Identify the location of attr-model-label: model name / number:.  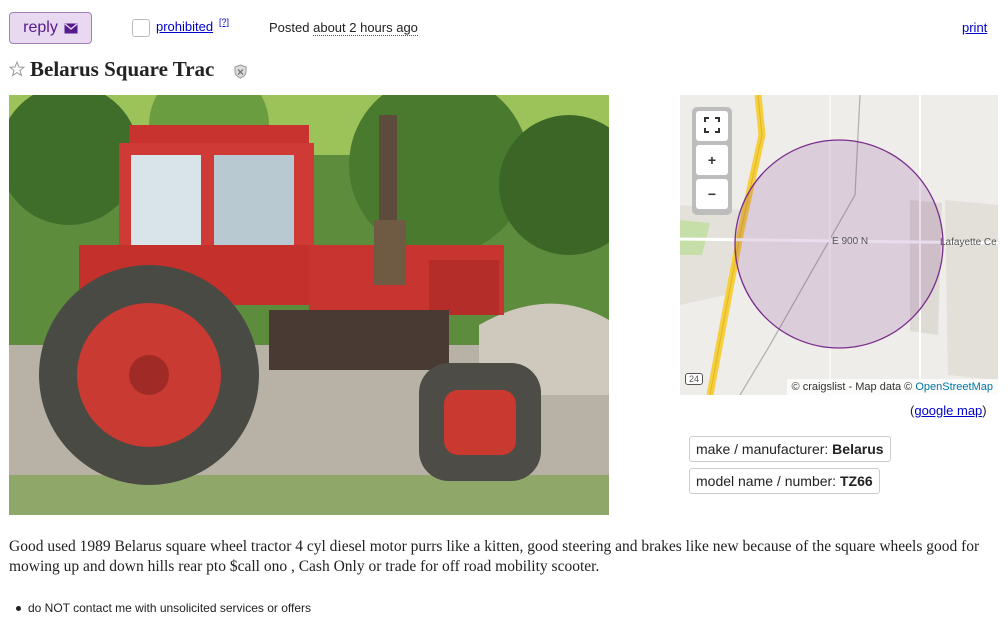
(766, 481).